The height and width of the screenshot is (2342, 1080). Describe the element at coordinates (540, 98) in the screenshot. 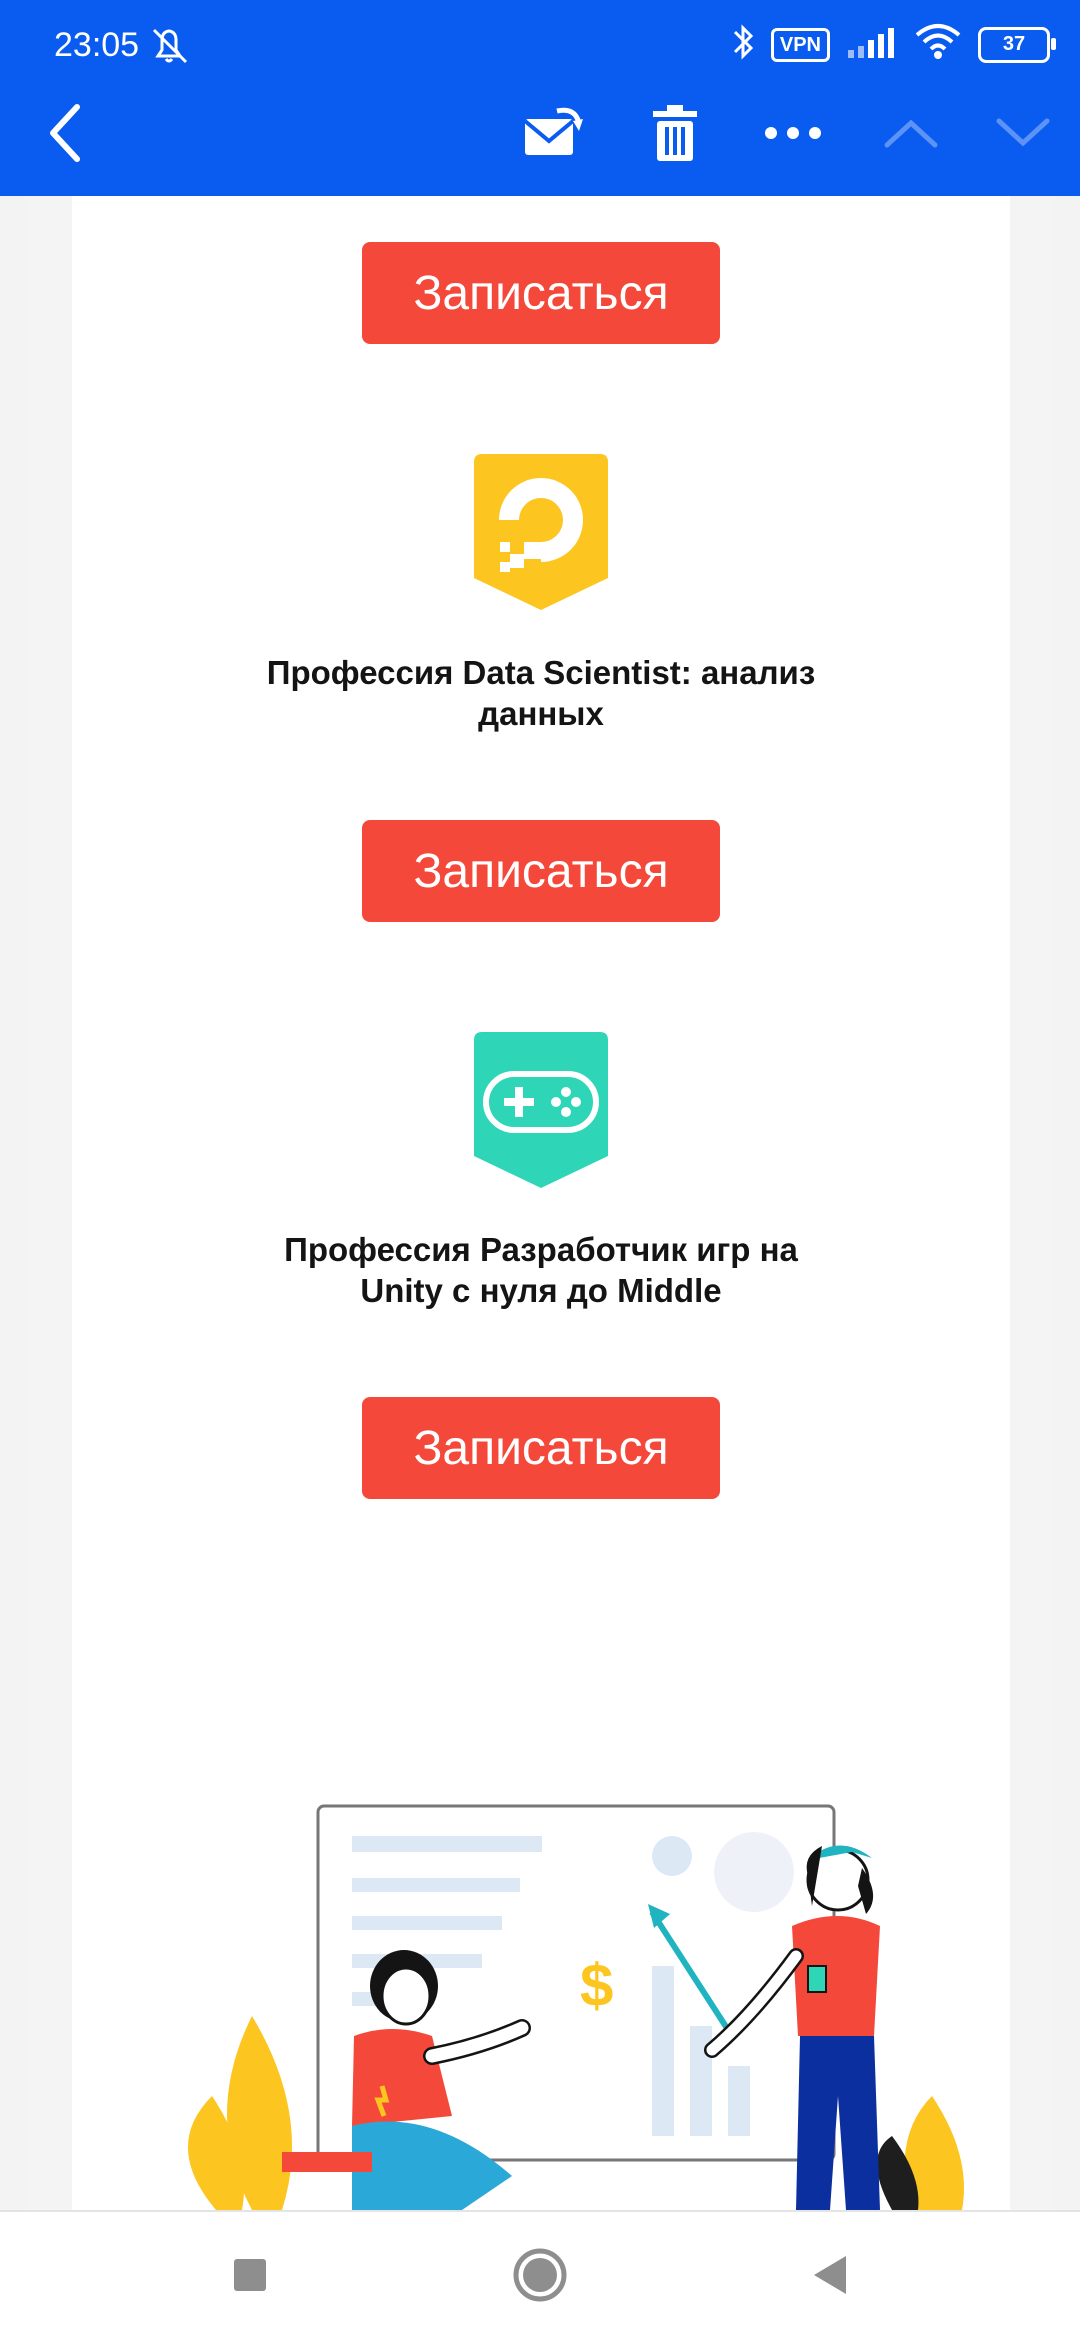

I see `app-bar: 23:05 VPN 37` at that location.